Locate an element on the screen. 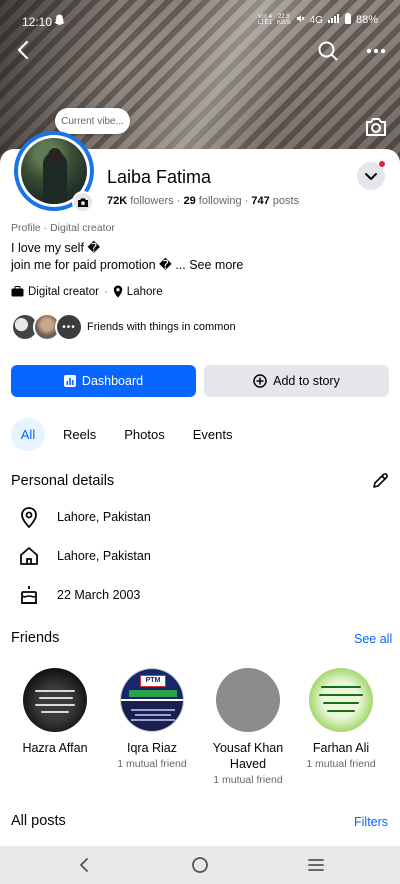 This screenshot has width=400, height=884. status-right: Vo) 4 LTE1 22.5 KB/S 4G 88% is located at coordinates (318, 20).